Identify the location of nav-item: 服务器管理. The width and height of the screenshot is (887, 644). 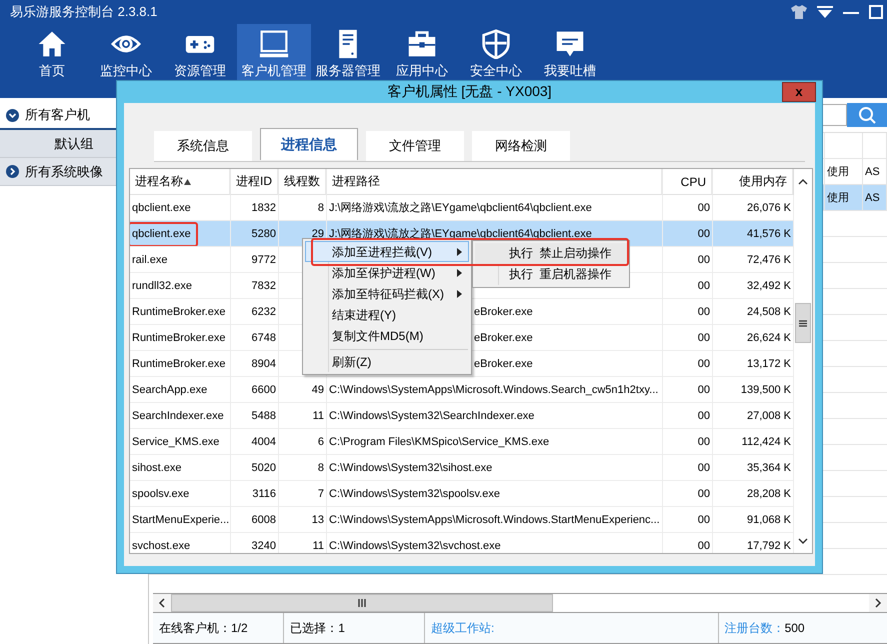
(348, 61).